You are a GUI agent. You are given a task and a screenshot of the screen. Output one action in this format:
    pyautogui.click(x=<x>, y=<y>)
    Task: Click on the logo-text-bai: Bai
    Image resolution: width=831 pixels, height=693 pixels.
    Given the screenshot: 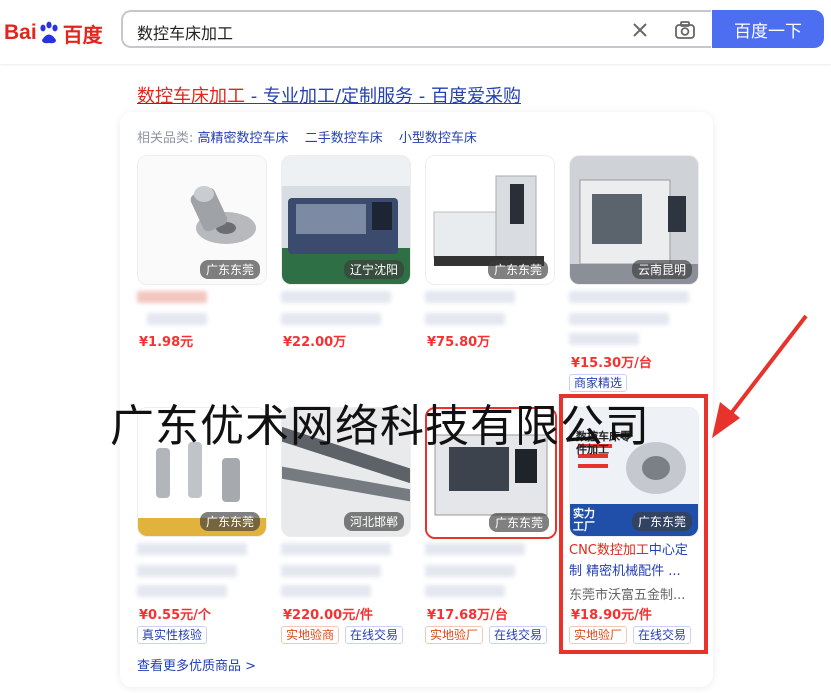 What is the action you would take?
    pyautogui.click(x=20, y=32)
    